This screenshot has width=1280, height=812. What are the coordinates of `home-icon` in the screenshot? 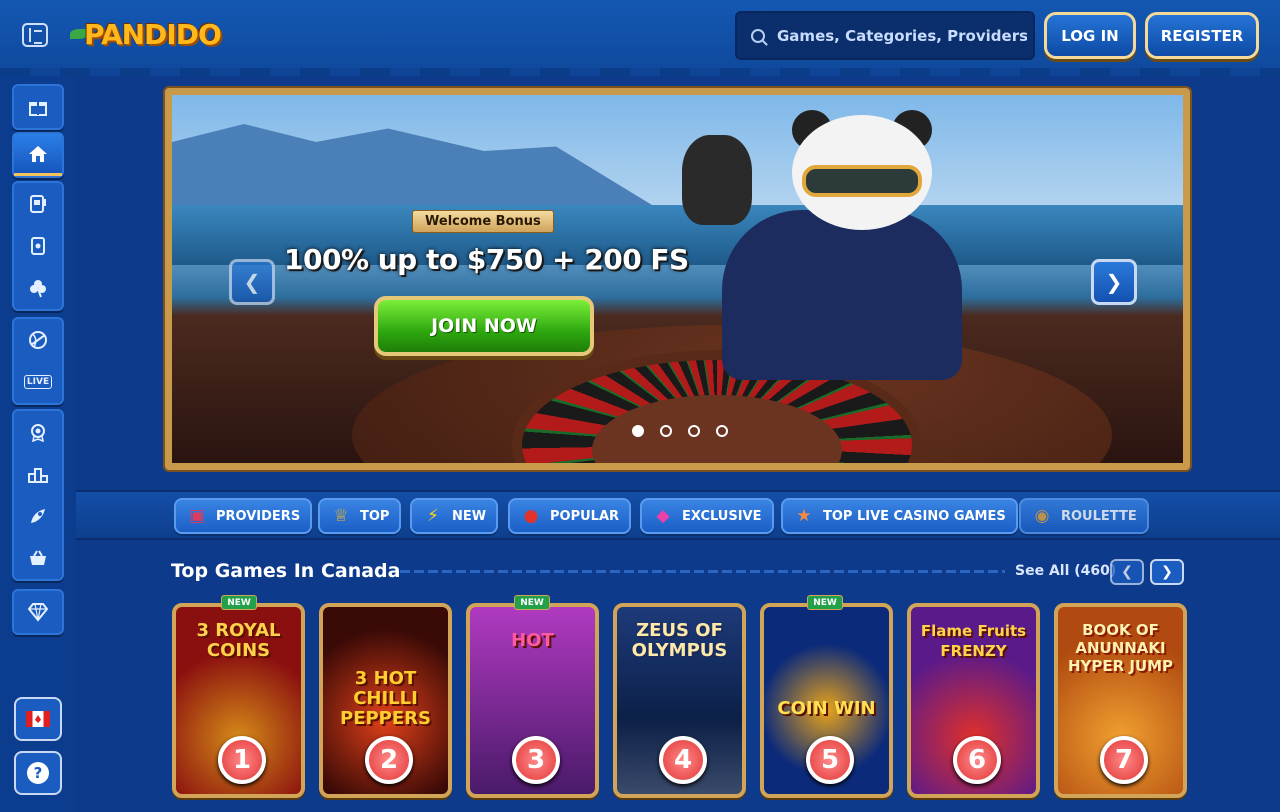 It's located at (38, 155).